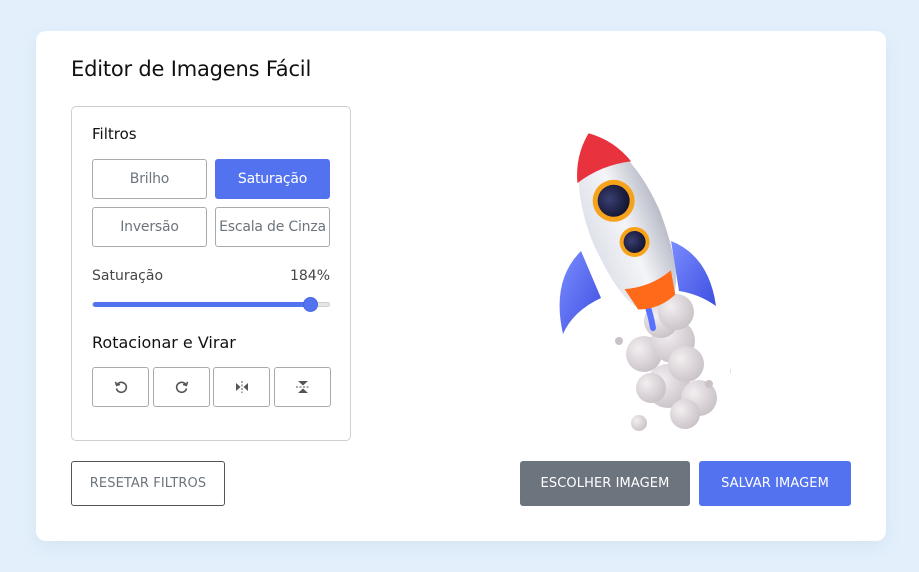 This screenshot has width=919, height=572. Describe the element at coordinates (272, 227) in the screenshot. I see `filter-grayscale-button: Escala de Cinza` at that location.